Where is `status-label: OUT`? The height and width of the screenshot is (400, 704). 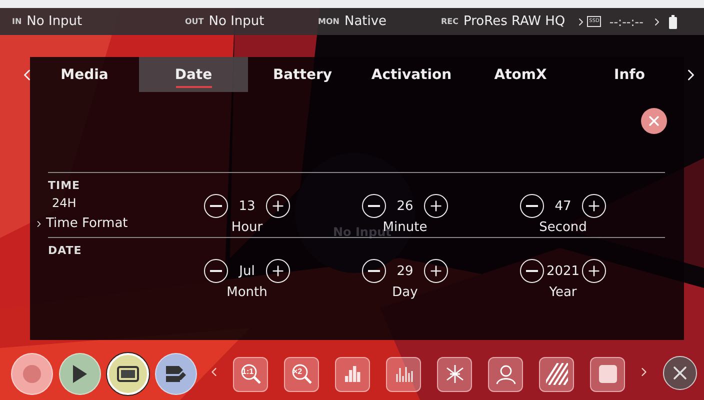 status-label: OUT is located at coordinates (194, 21).